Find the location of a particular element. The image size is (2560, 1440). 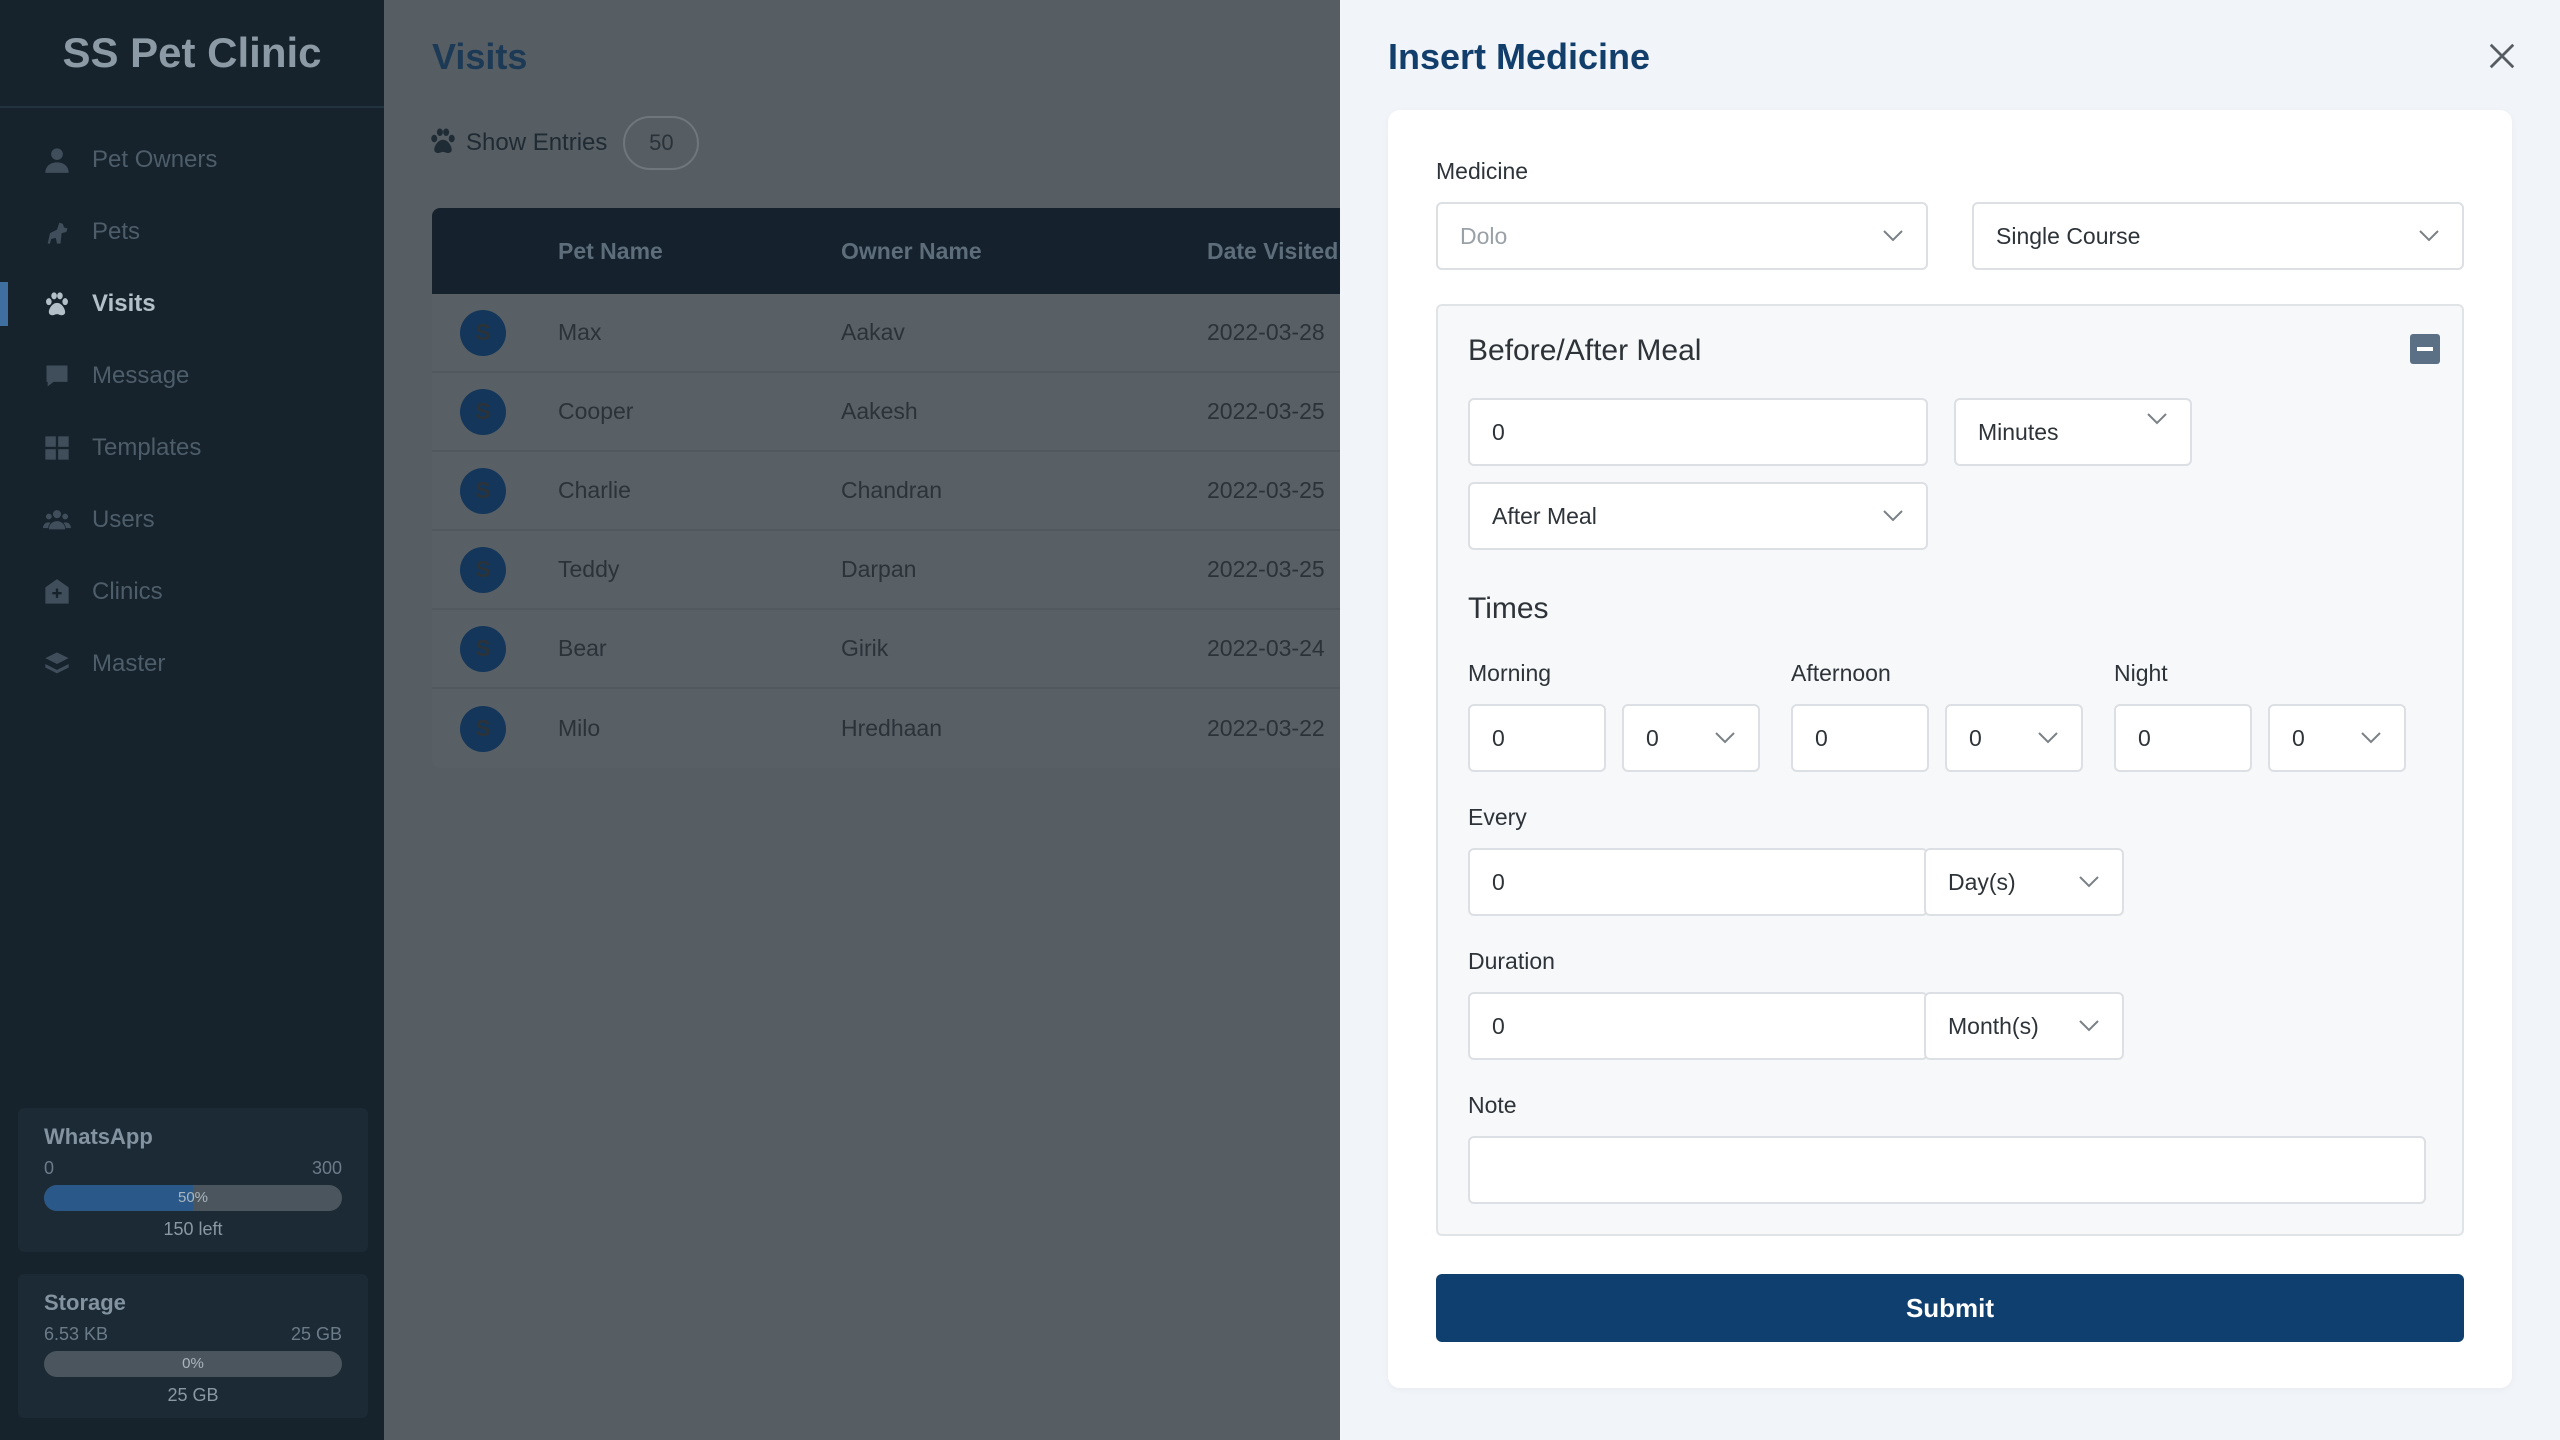

table-row: S Bear Girik 2022-03-24 is located at coordinates (892, 649).